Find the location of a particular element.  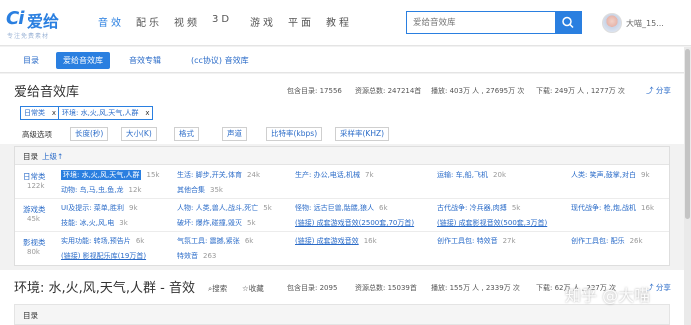

nav-item-graphics: 平面 is located at coordinates (307, 21).